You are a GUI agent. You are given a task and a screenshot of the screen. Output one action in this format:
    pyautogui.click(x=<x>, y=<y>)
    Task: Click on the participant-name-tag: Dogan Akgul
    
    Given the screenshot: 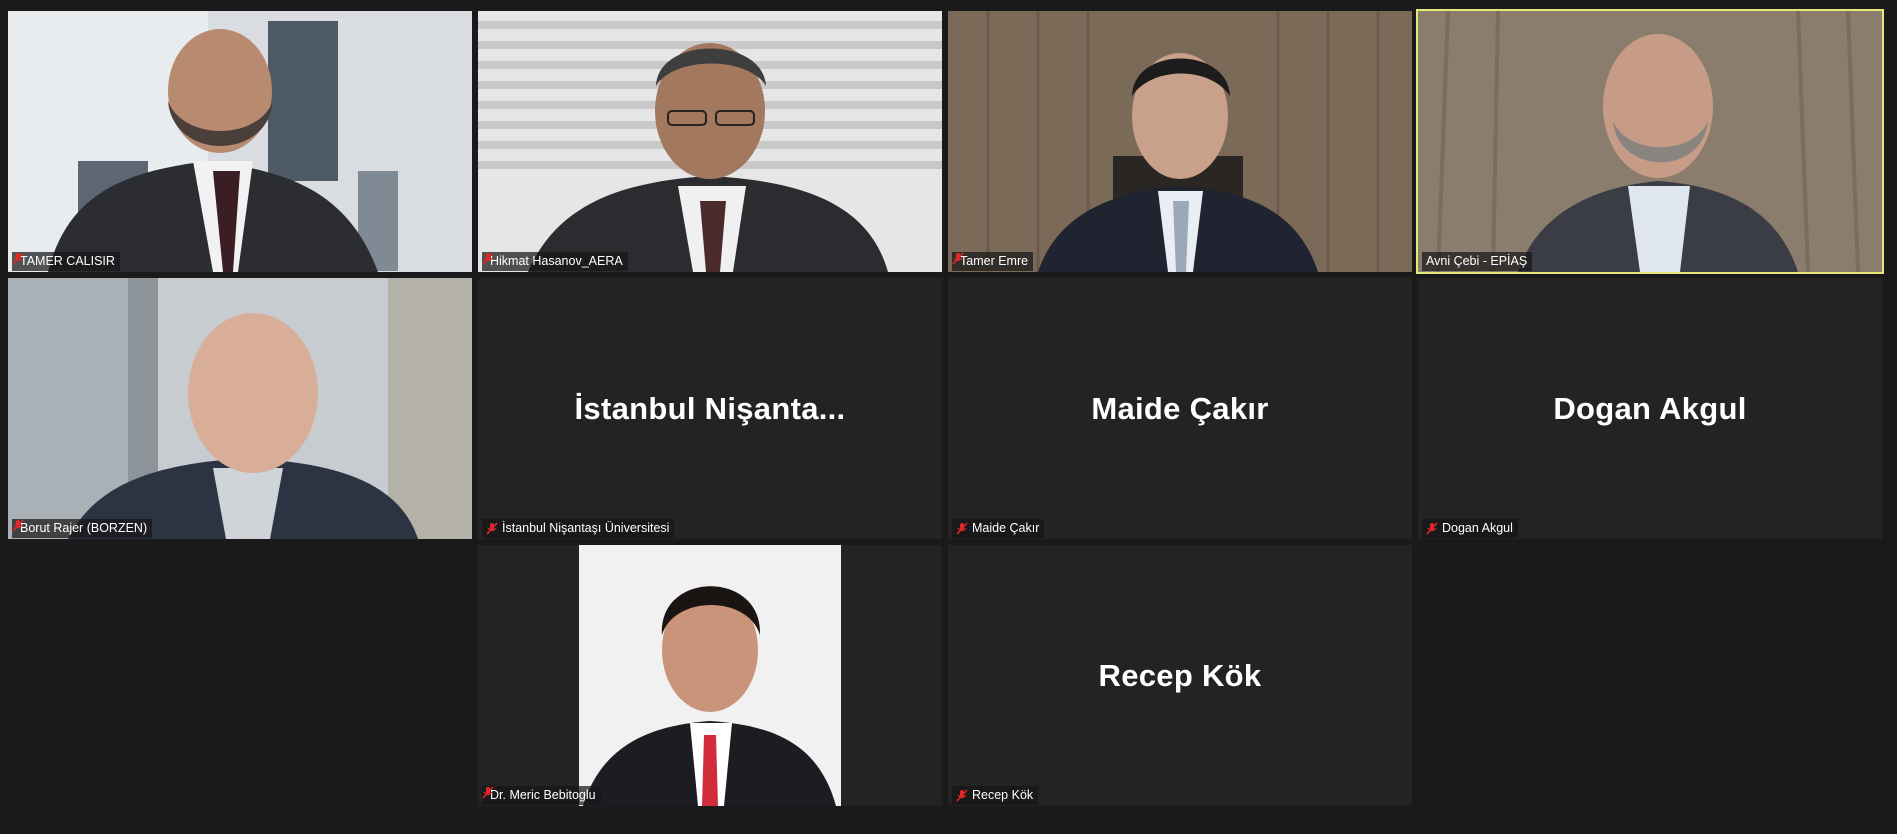 What is the action you would take?
    pyautogui.click(x=1470, y=528)
    